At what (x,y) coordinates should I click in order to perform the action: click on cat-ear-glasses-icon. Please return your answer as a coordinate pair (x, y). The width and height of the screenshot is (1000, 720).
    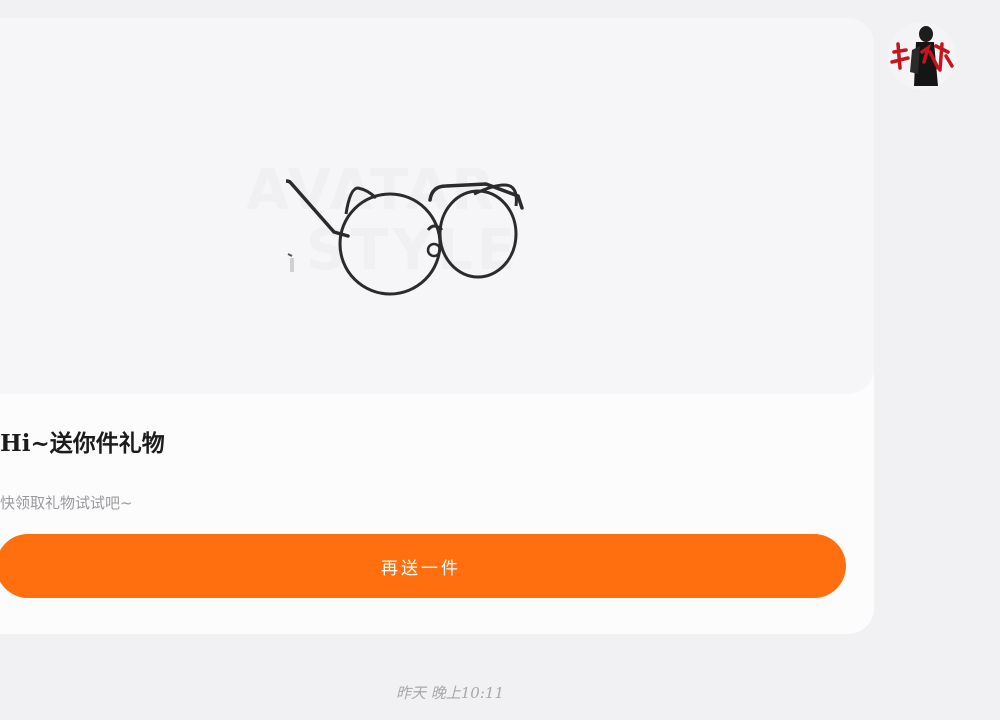
    Looking at the image, I should click on (405, 237).